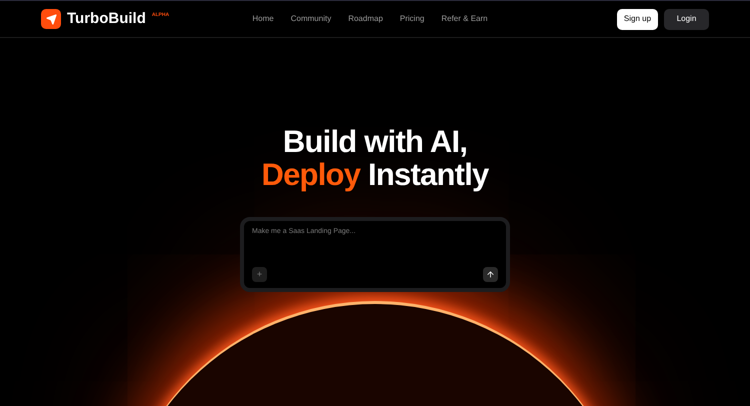 Image resolution: width=750 pixels, height=406 pixels. Describe the element at coordinates (311, 19) in the screenshot. I see `nav-link: Community` at that location.